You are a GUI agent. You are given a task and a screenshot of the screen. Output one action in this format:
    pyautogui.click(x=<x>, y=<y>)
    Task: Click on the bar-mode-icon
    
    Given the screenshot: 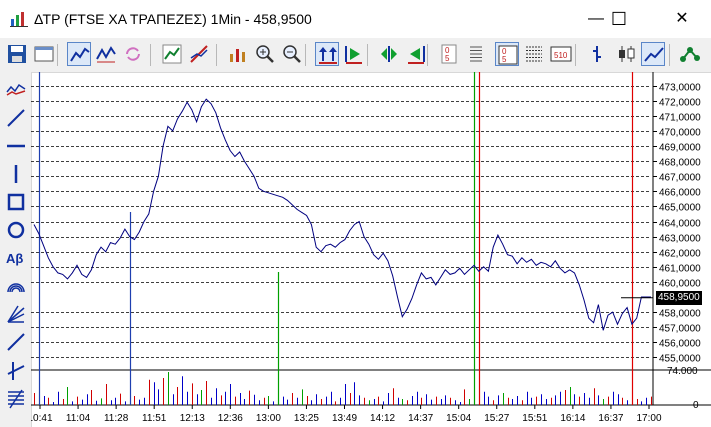 What is the action you would take?
    pyautogui.click(x=597, y=54)
    